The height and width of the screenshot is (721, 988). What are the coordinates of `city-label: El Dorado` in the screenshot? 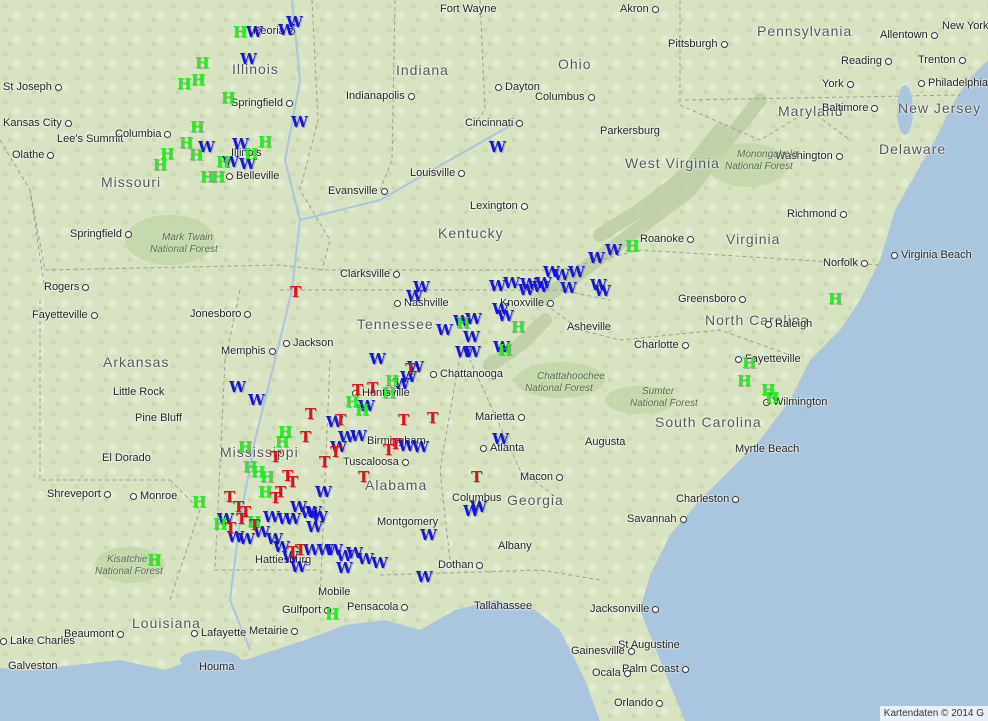 It's located at (126, 458).